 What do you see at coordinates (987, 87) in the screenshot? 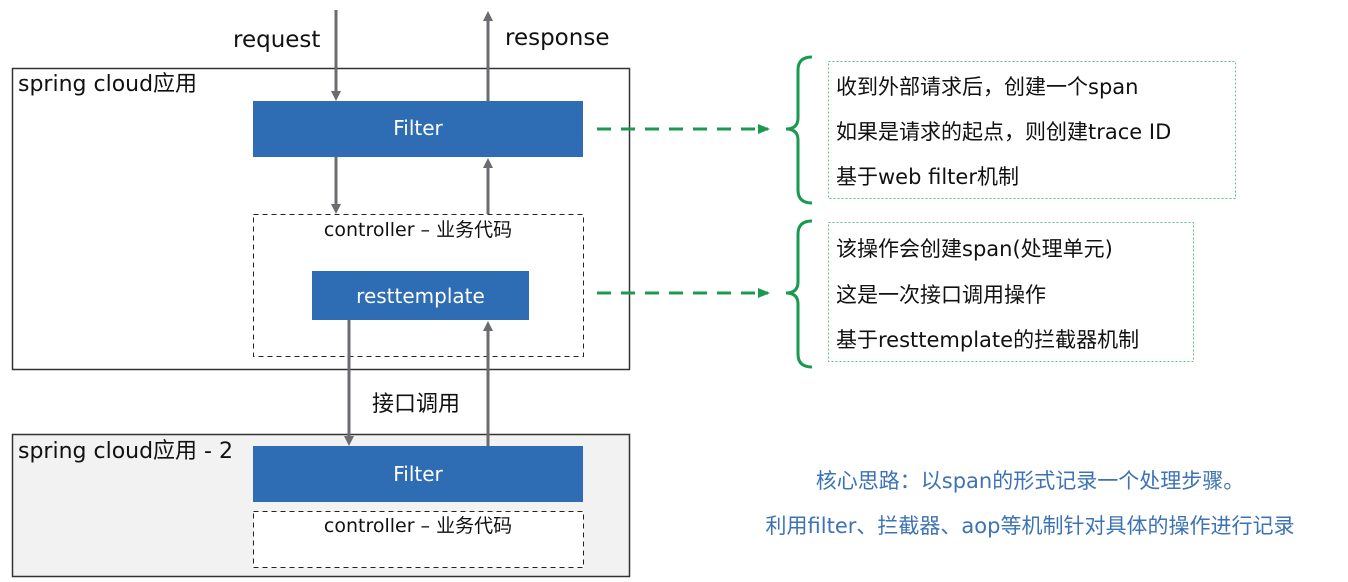
I see `filter-note-line: 收到外部请求后，创建一个span` at bounding box center [987, 87].